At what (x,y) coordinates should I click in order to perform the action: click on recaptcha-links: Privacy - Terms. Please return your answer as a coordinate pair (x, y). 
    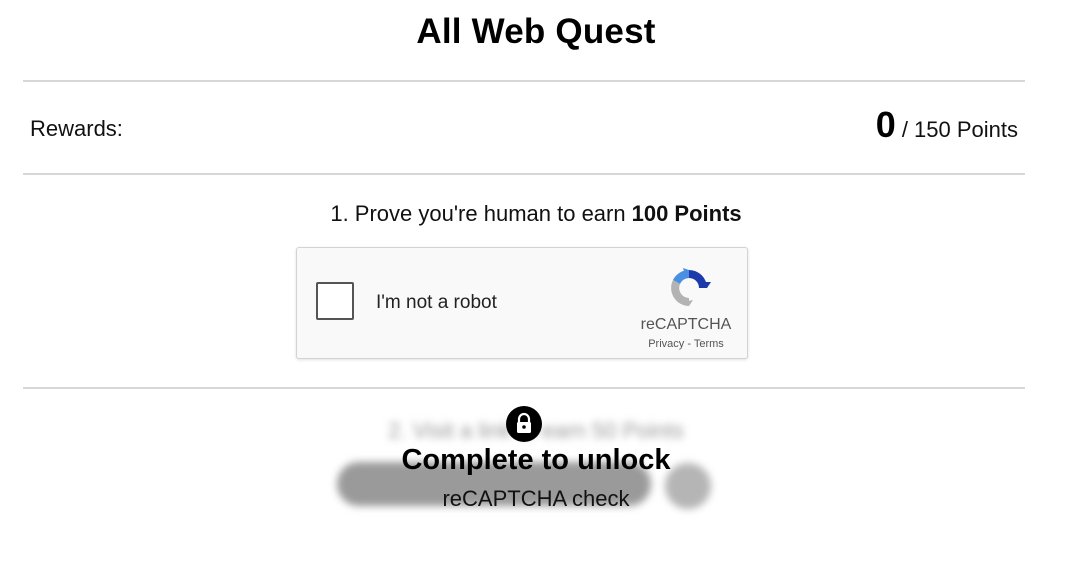
    Looking at the image, I should click on (686, 344).